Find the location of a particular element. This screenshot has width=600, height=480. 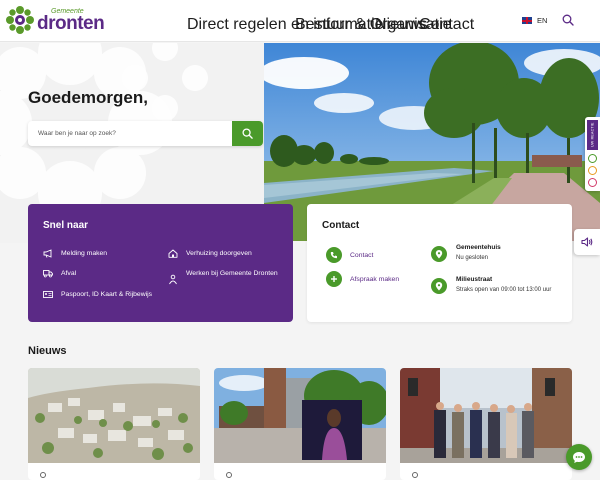

afspraak-button is located at coordinates (334, 279).